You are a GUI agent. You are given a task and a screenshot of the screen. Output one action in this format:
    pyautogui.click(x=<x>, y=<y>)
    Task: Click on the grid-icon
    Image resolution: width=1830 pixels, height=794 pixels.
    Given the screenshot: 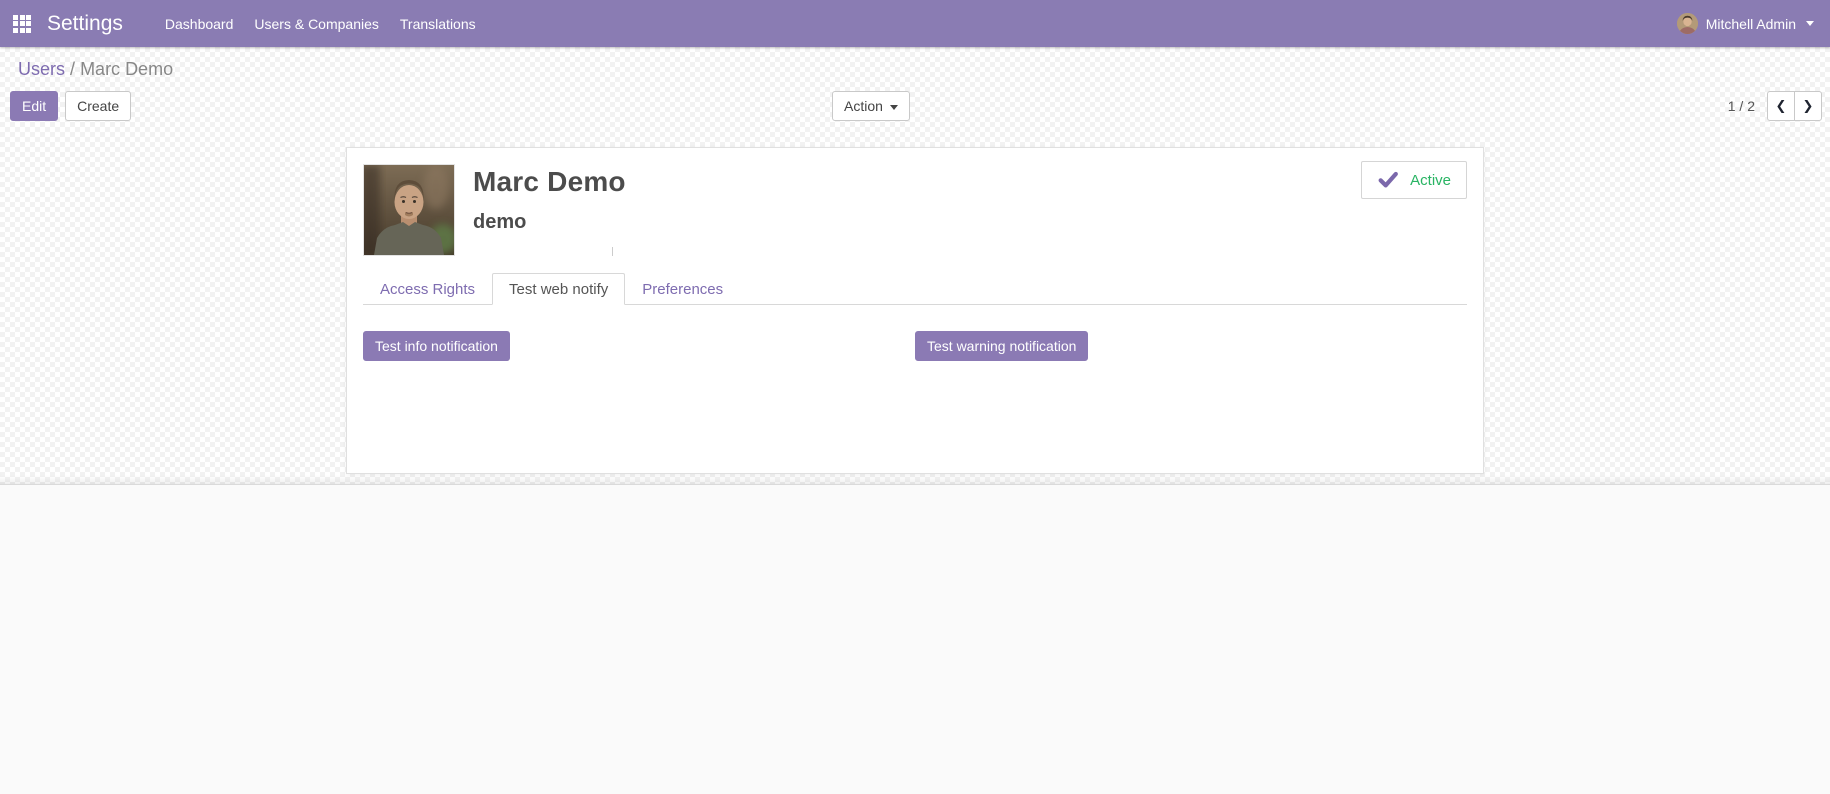 What is the action you would take?
    pyautogui.click(x=22, y=23)
    